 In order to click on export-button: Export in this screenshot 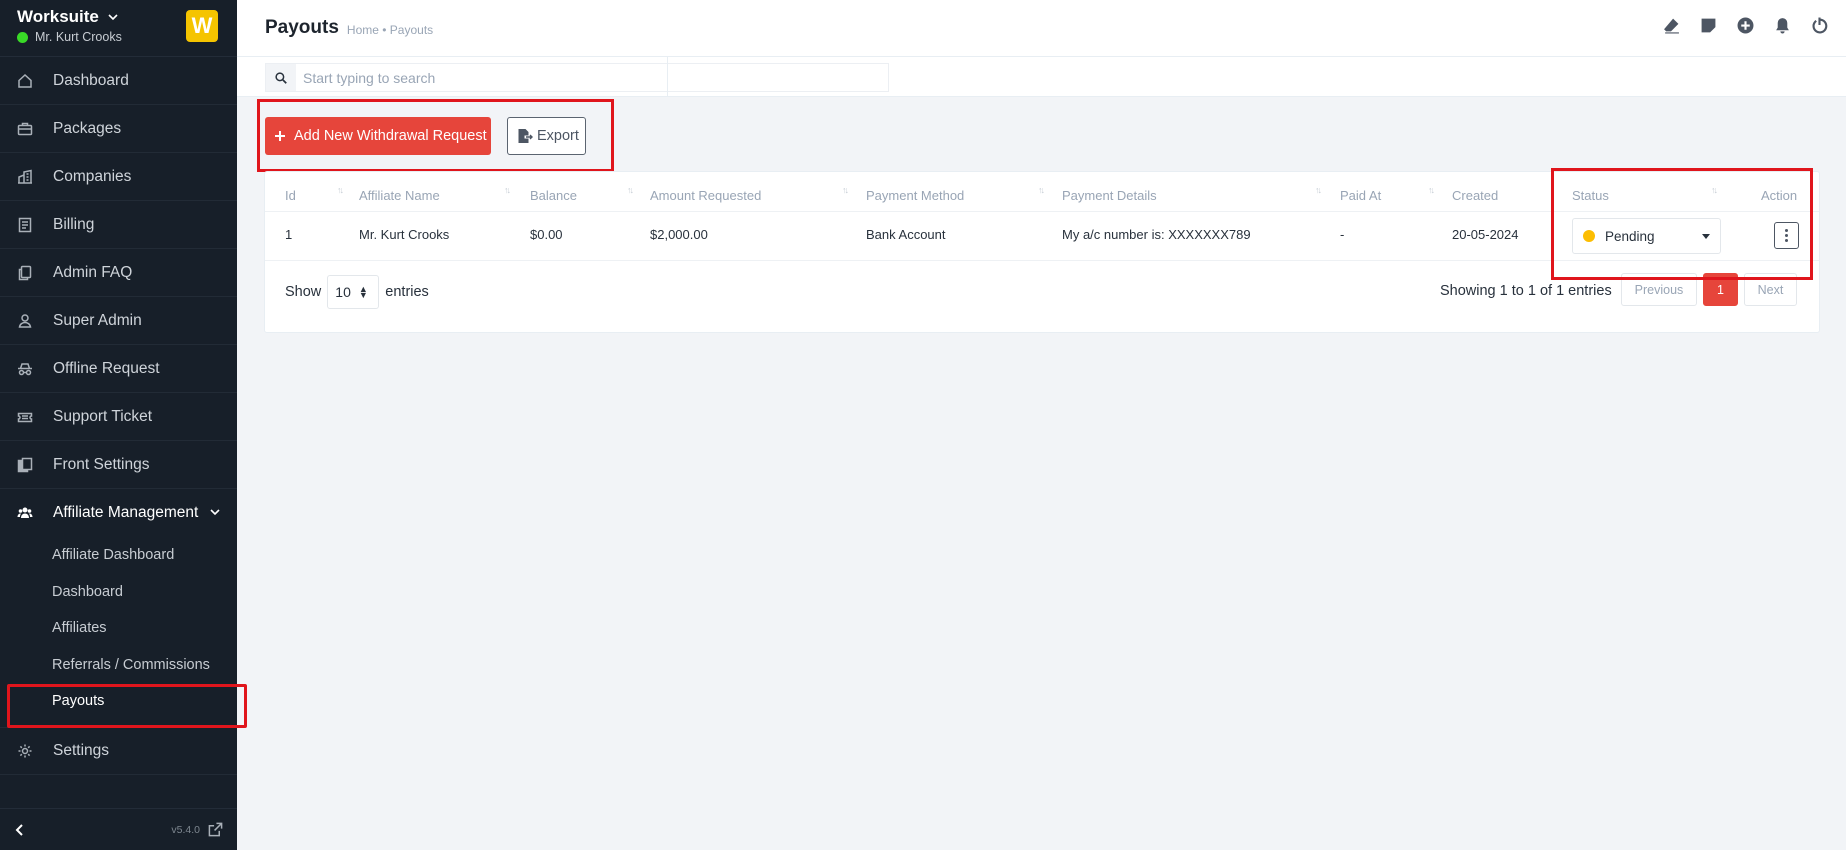, I will do `click(546, 136)`.